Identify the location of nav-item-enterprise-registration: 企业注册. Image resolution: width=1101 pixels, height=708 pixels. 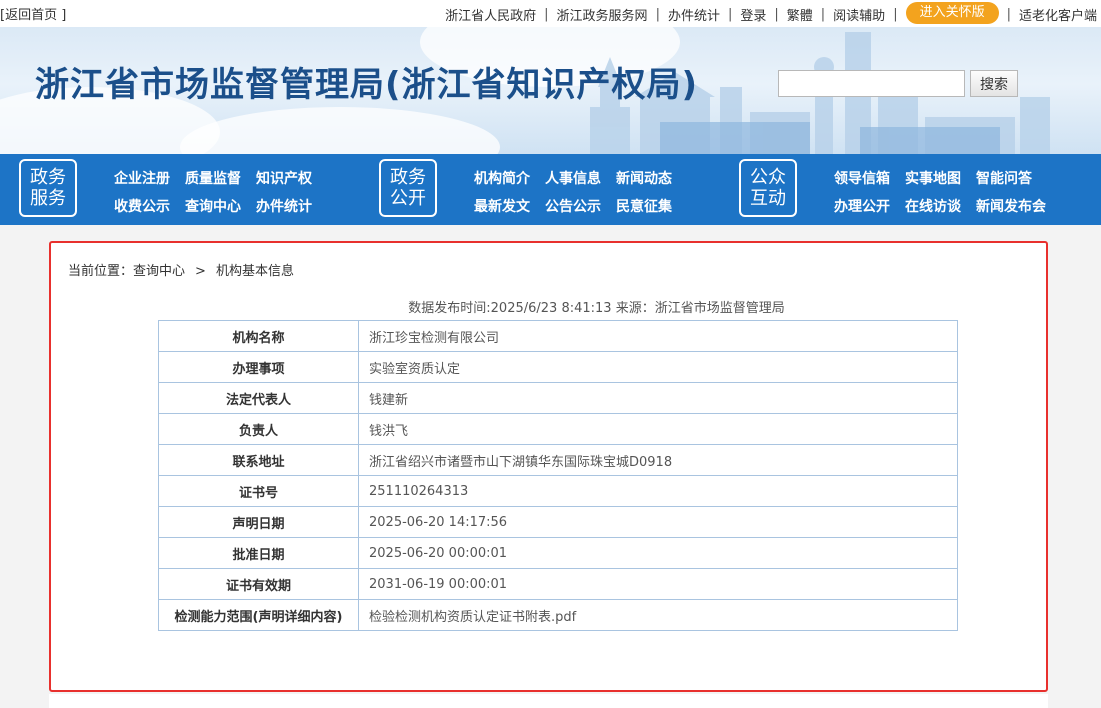
(142, 178).